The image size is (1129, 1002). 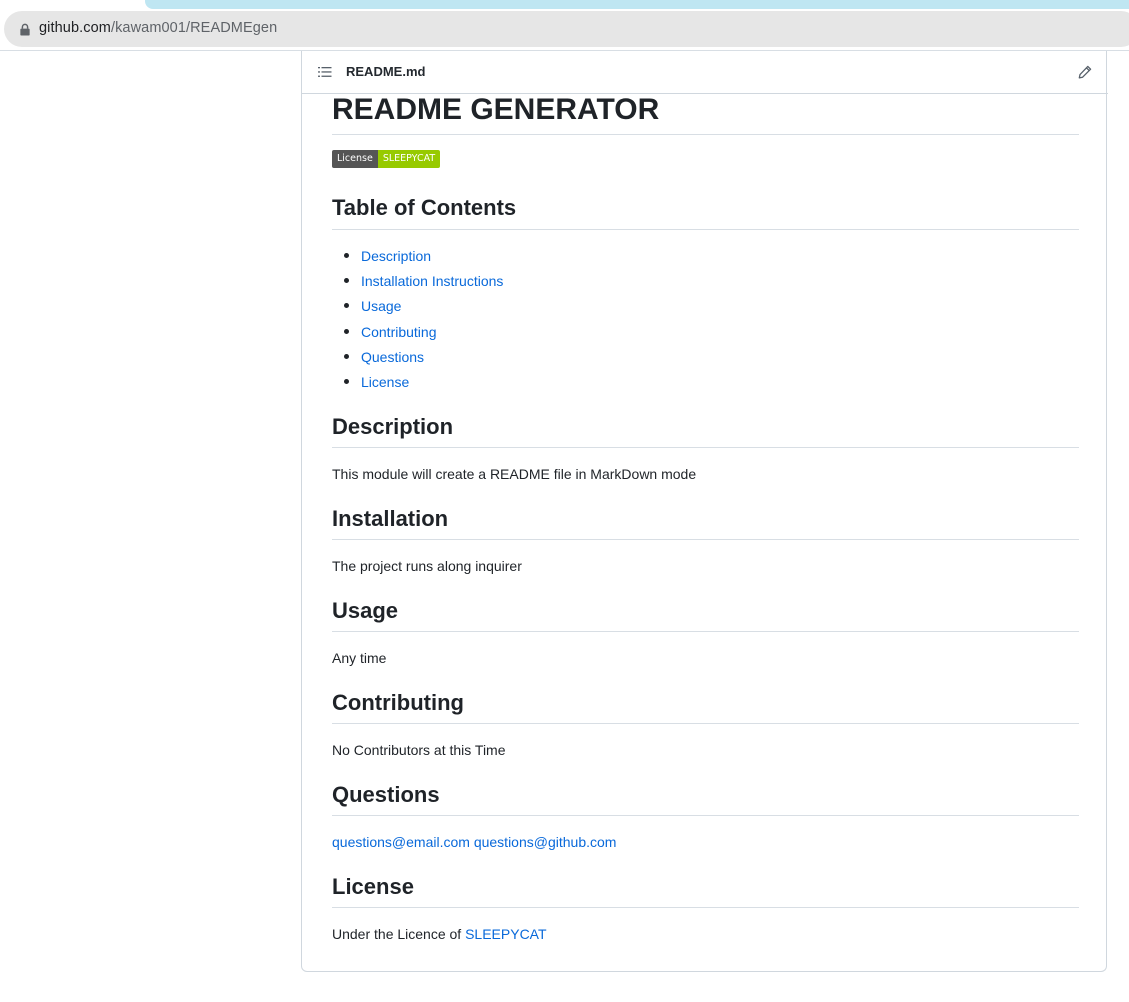 I want to click on contributing-text: No Contributors at this Time, so click(x=419, y=750).